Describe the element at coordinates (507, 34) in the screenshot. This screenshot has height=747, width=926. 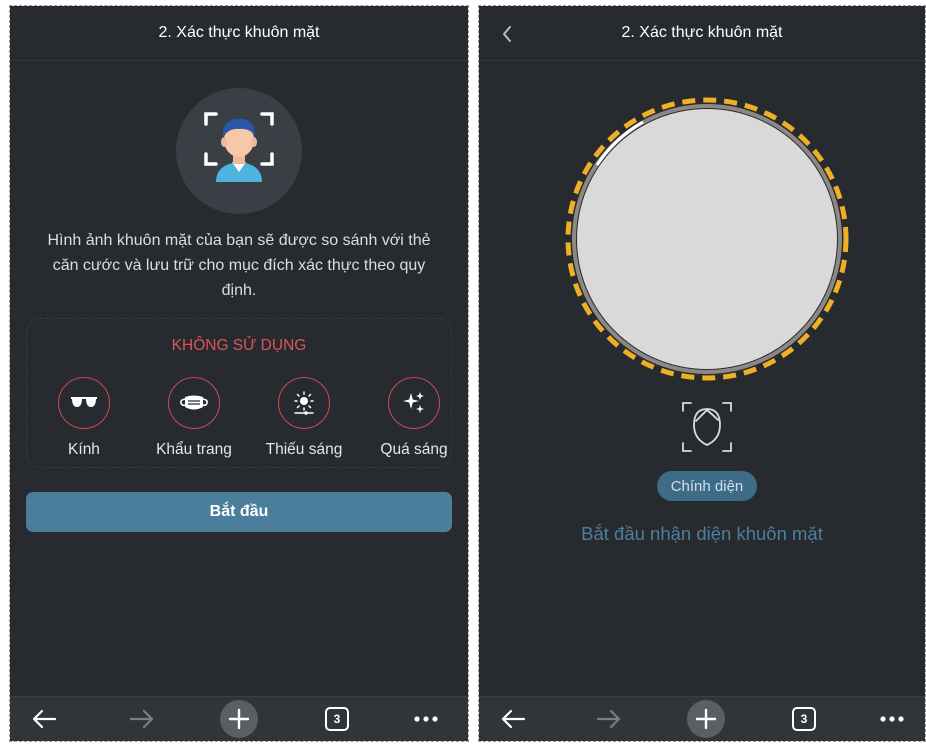
I see `back-chevron-icon` at that location.